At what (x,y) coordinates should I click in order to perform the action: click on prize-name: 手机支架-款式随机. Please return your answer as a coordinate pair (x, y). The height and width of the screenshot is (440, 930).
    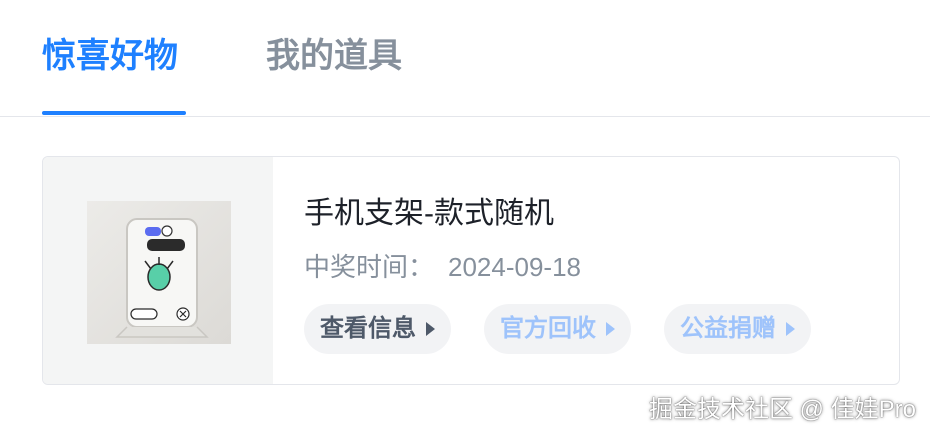
    Looking at the image, I should click on (429, 213).